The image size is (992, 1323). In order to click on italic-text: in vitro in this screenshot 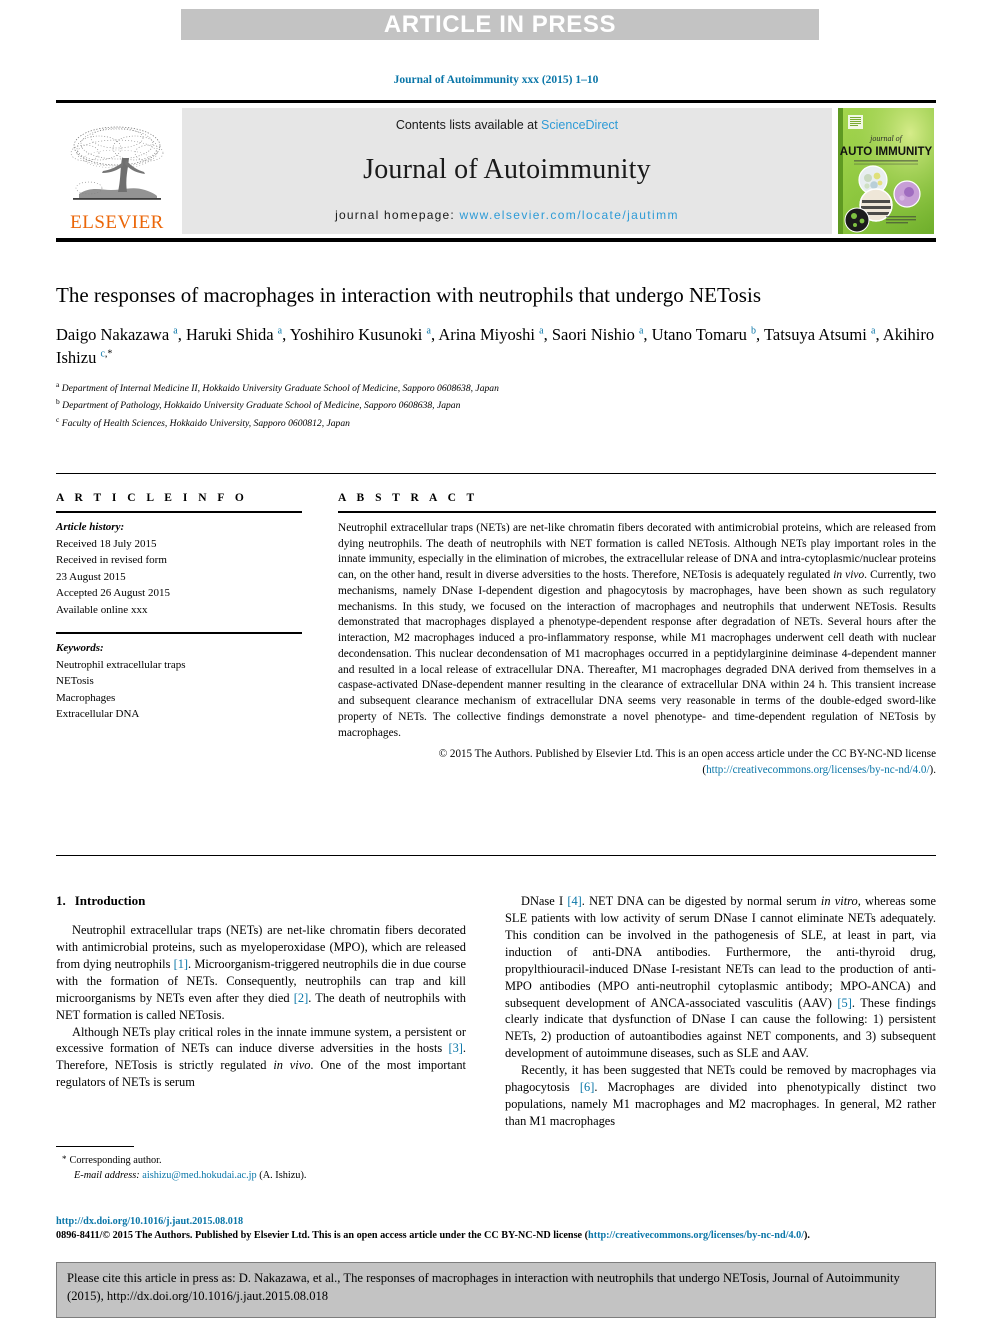, I will do `click(839, 901)`.